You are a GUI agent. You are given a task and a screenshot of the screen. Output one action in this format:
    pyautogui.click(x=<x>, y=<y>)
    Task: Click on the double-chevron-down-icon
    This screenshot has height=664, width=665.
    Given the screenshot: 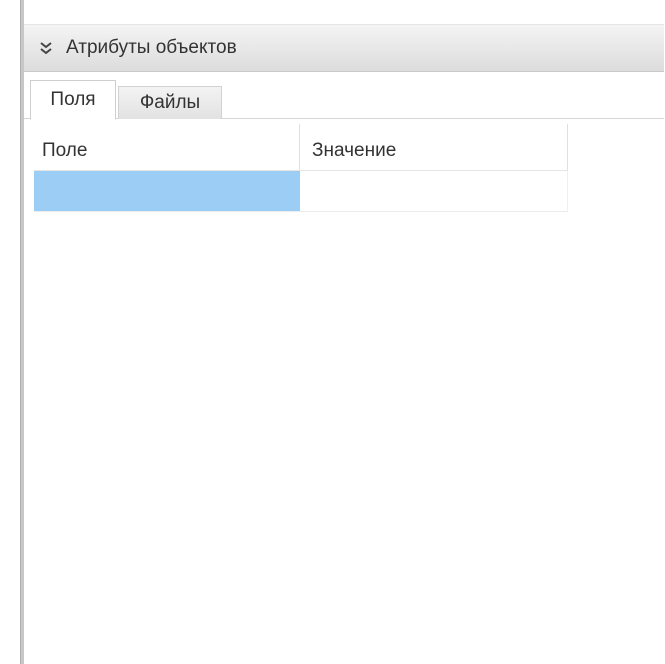 What is the action you would take?
    pyautogui.click(x=46, y=48)
    